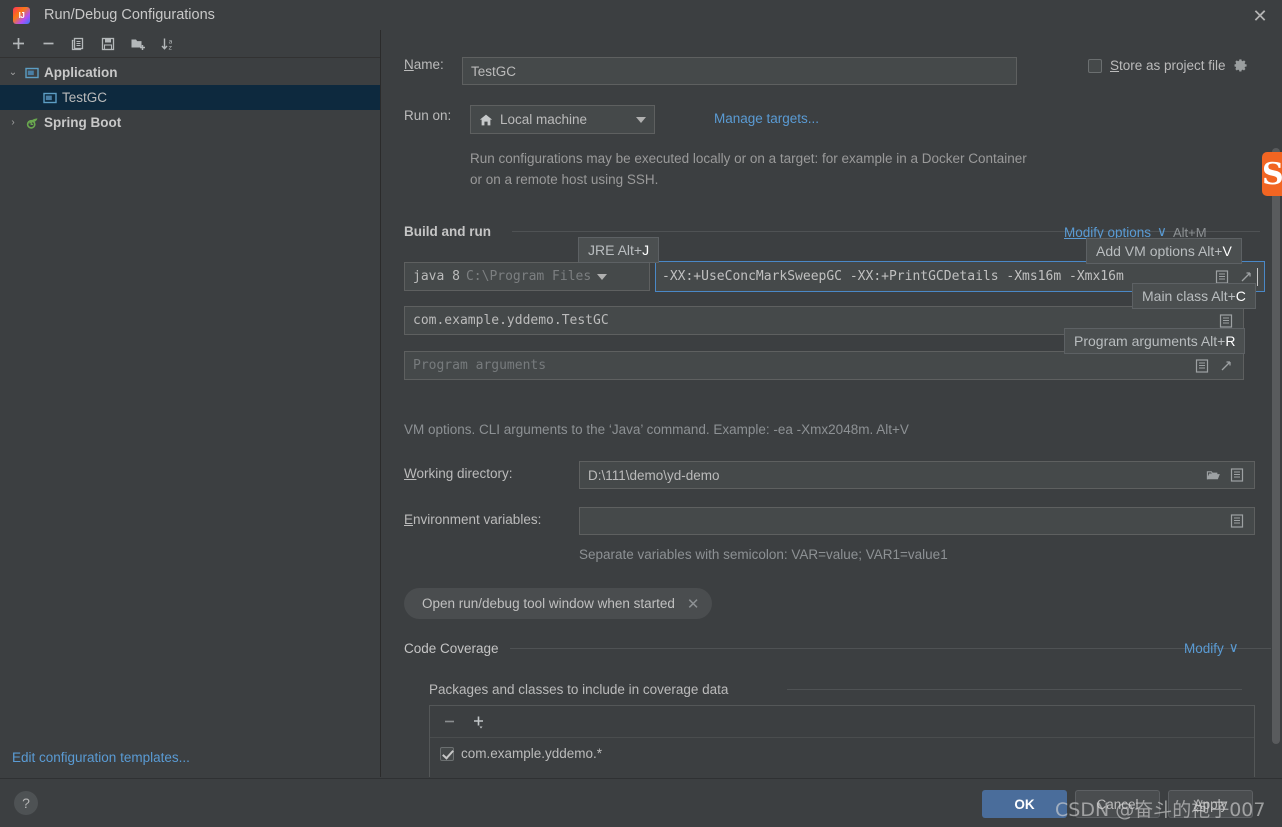  Describe the element at coordinates (26, 803) in the screenshot. I see `help-button: ?` at that location.